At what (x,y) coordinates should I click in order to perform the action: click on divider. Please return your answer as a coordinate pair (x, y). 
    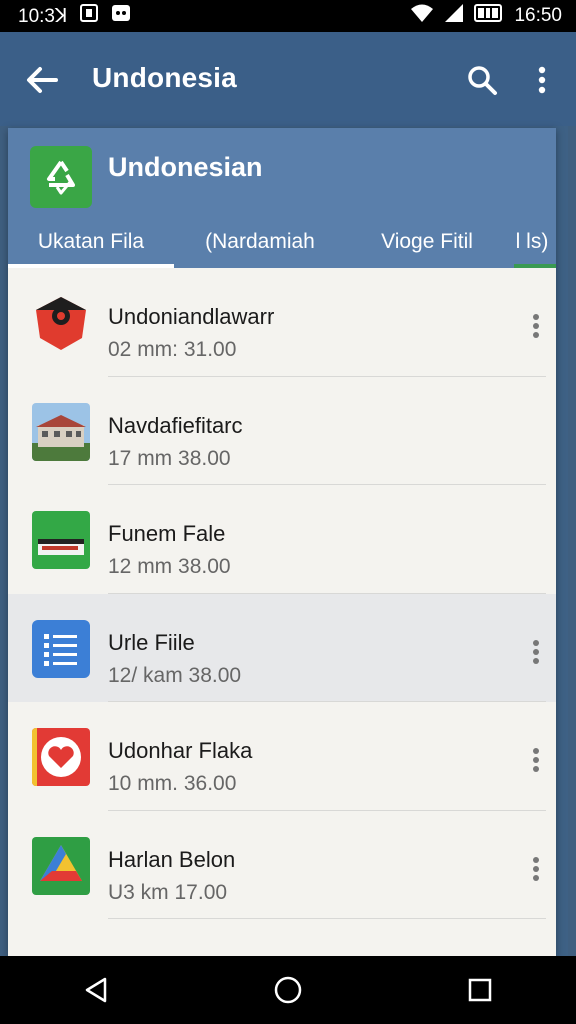
    Looking at the image, I should click on (327, 918).